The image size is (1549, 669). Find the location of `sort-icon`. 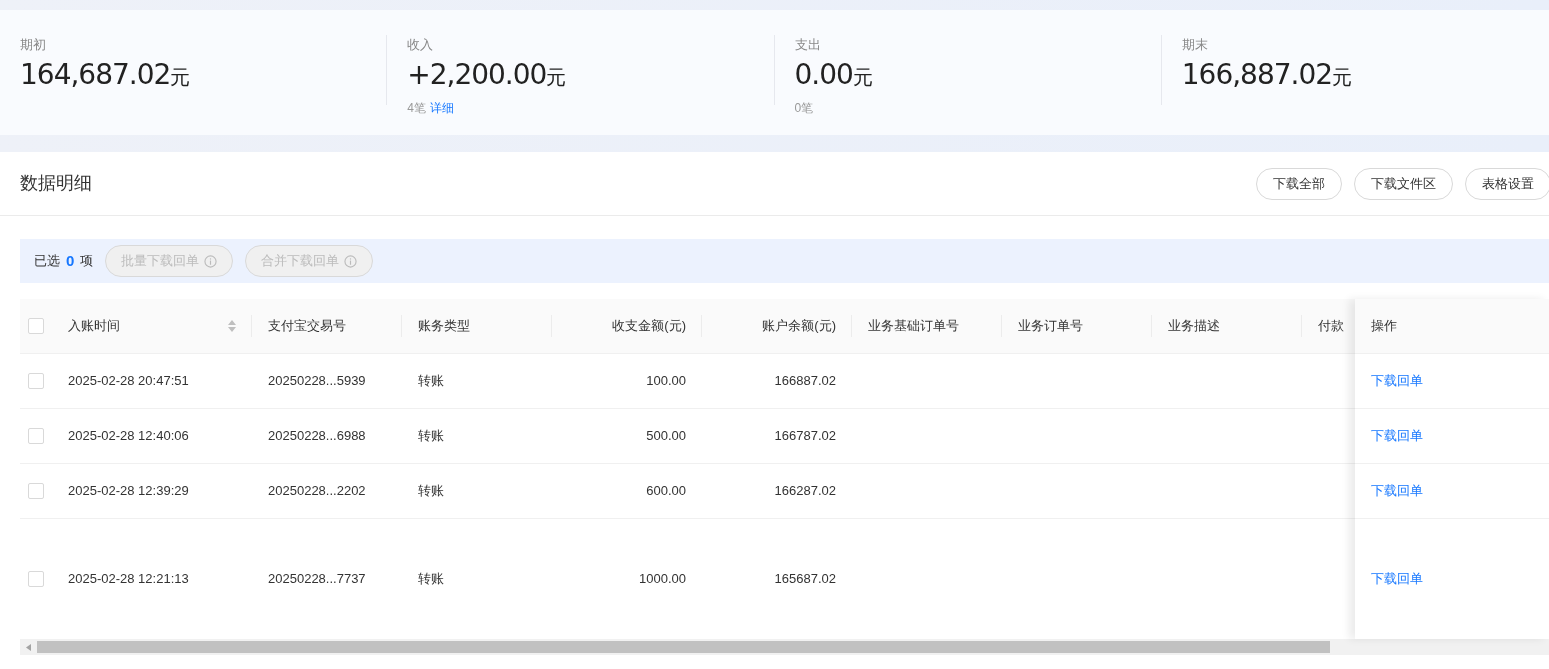

sort-icon is located at coordinates (232, 326).